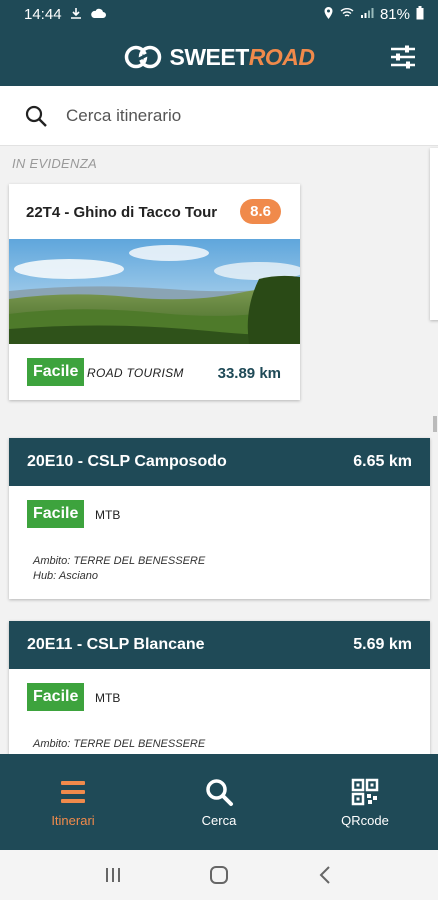 The image size is (438, 900). Describe the element at coordinates (434, 234) in the screenshot. I see `next-featured-card` at that location.